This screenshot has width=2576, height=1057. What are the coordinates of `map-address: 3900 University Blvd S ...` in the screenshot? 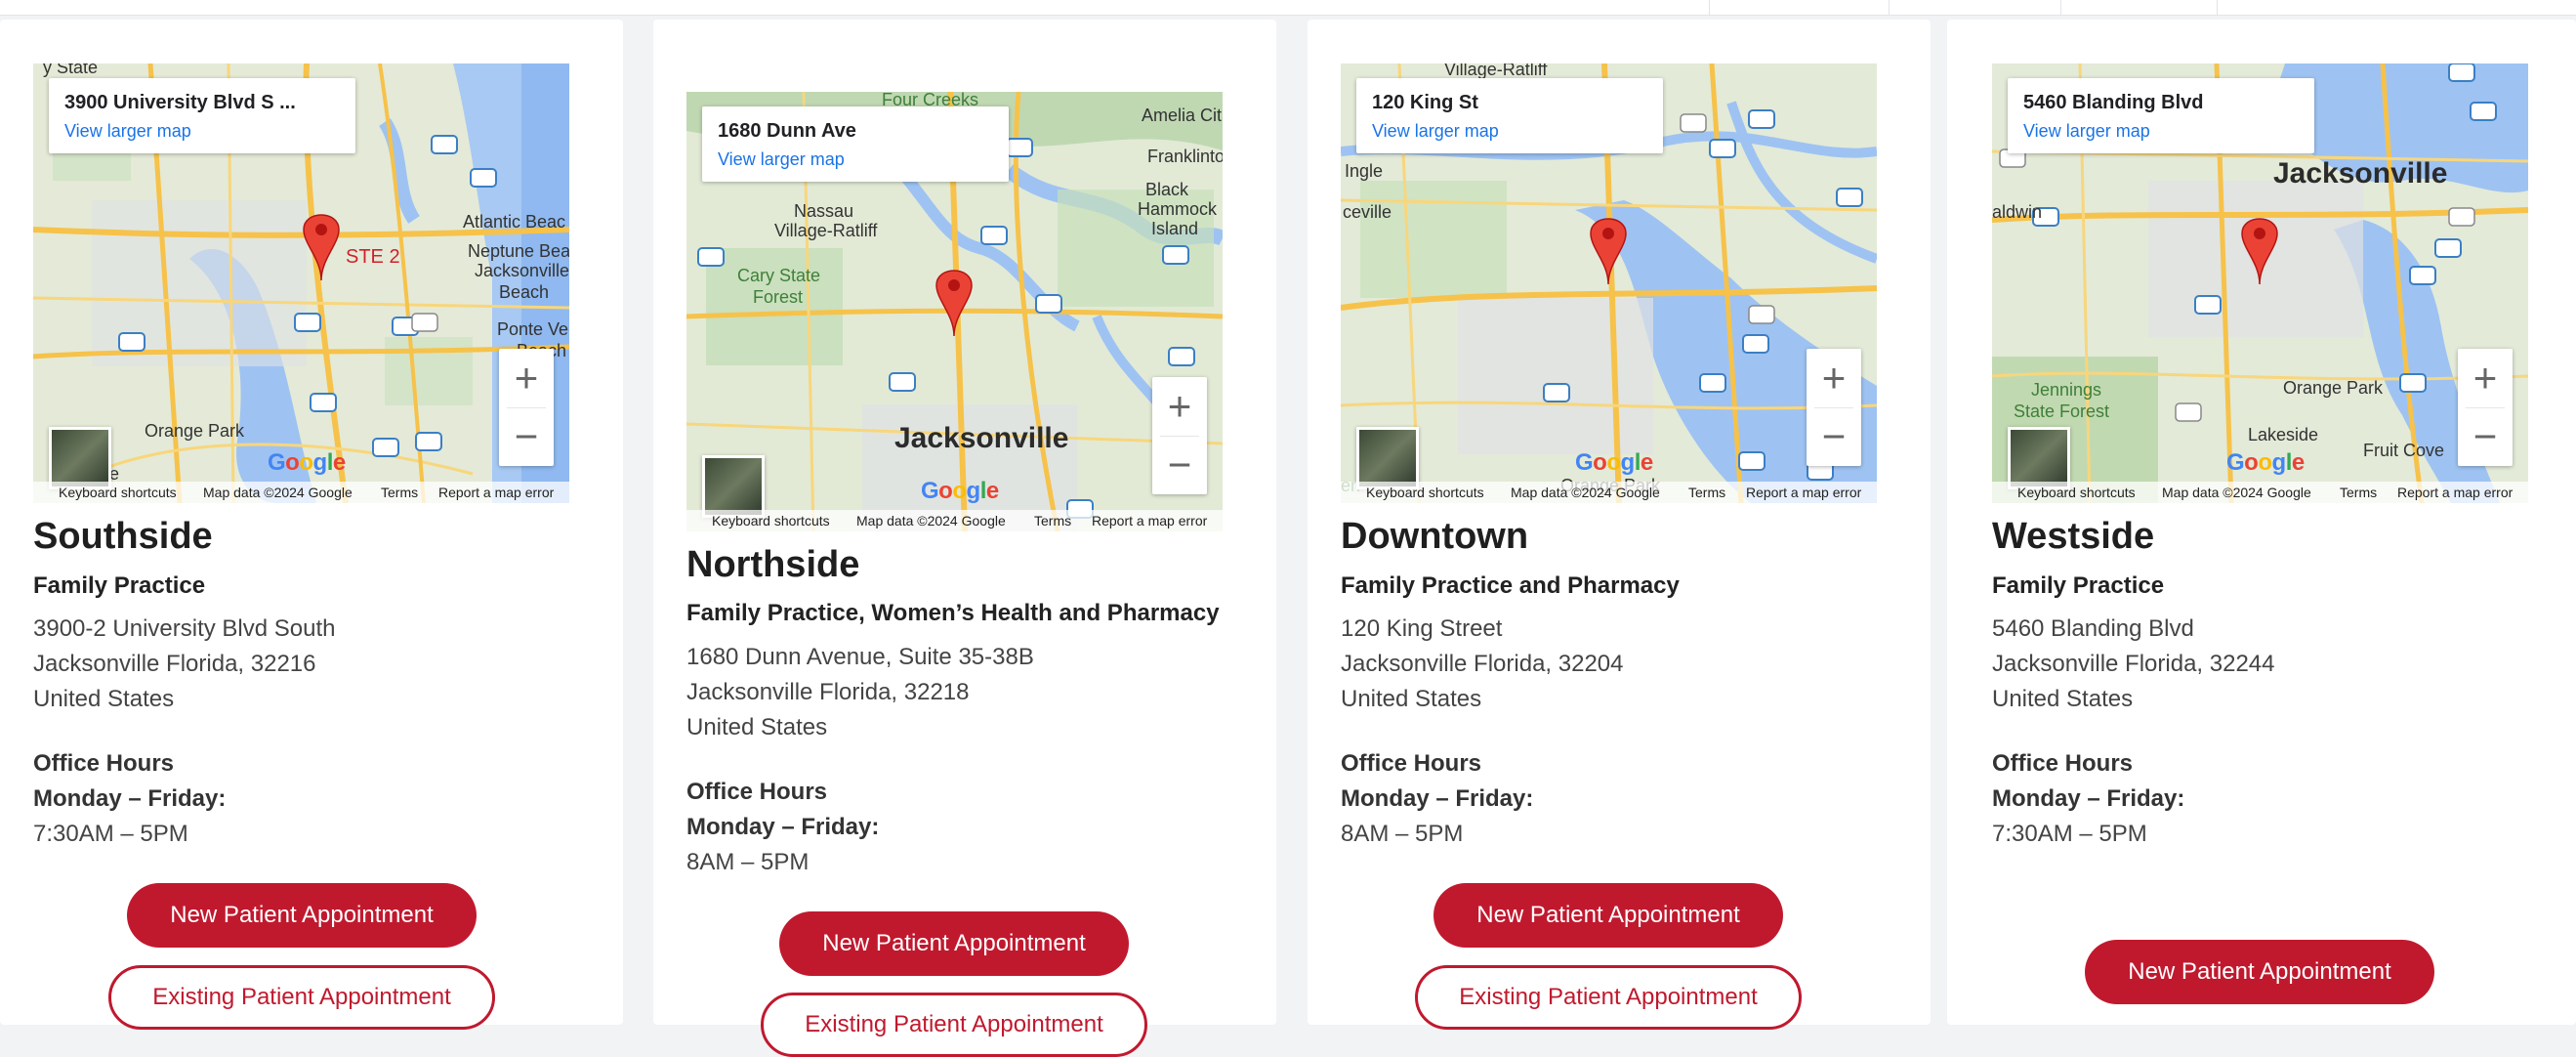 It's located at (180, 102).